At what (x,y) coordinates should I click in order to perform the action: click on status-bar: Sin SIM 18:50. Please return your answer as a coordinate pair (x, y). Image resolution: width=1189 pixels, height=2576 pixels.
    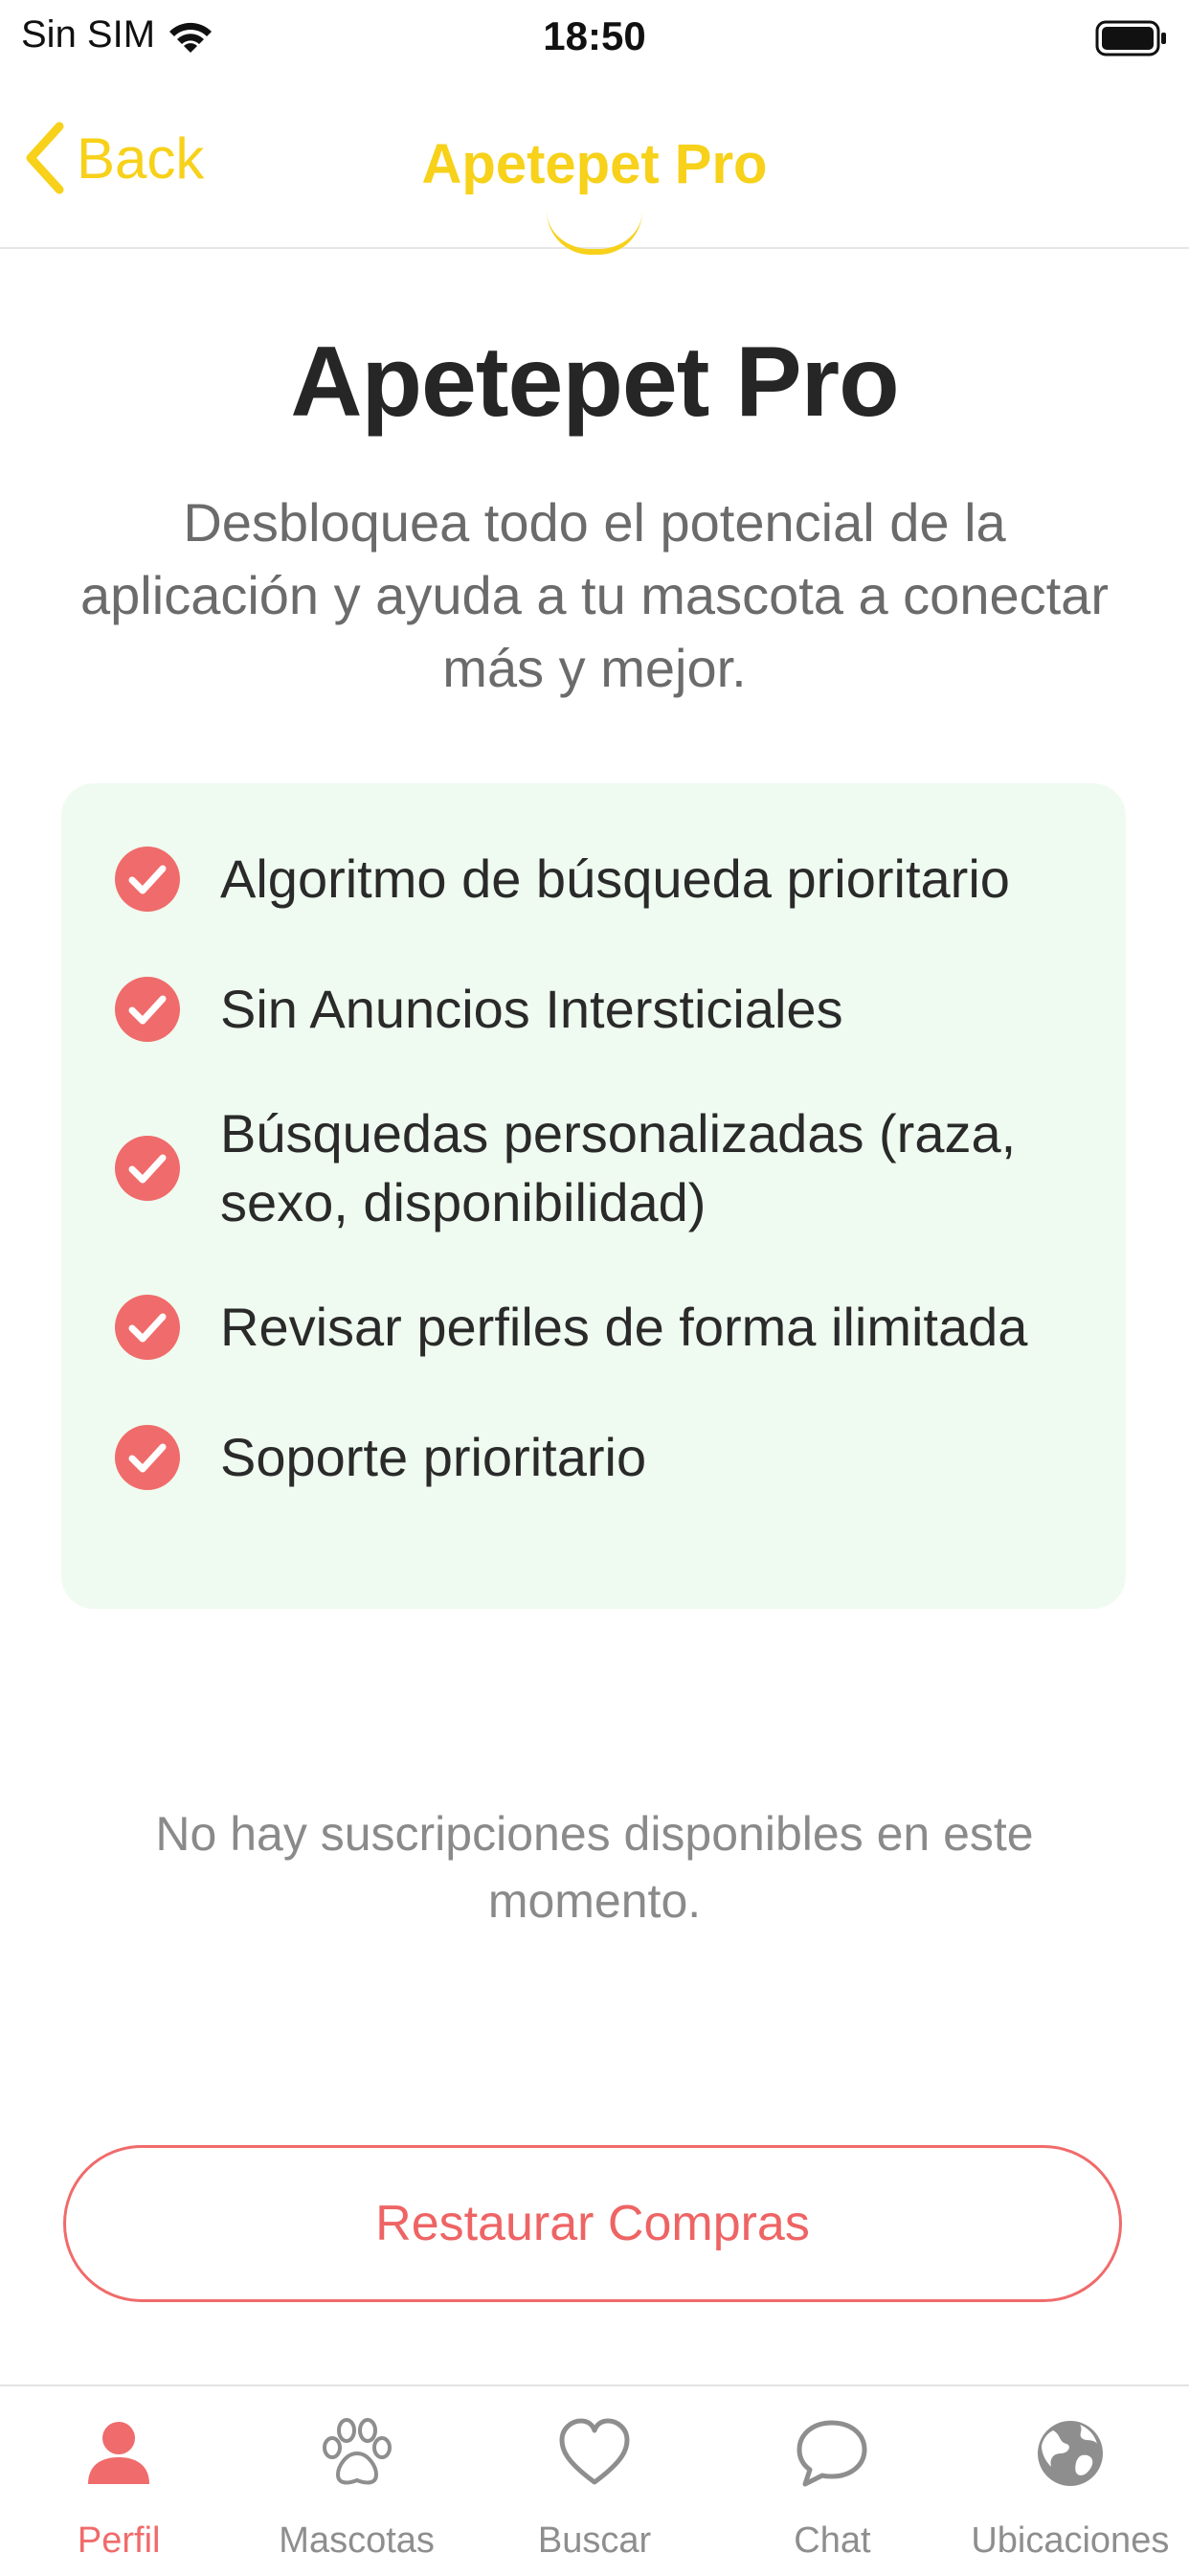
    Looking at the image, I should click on (594, 41).